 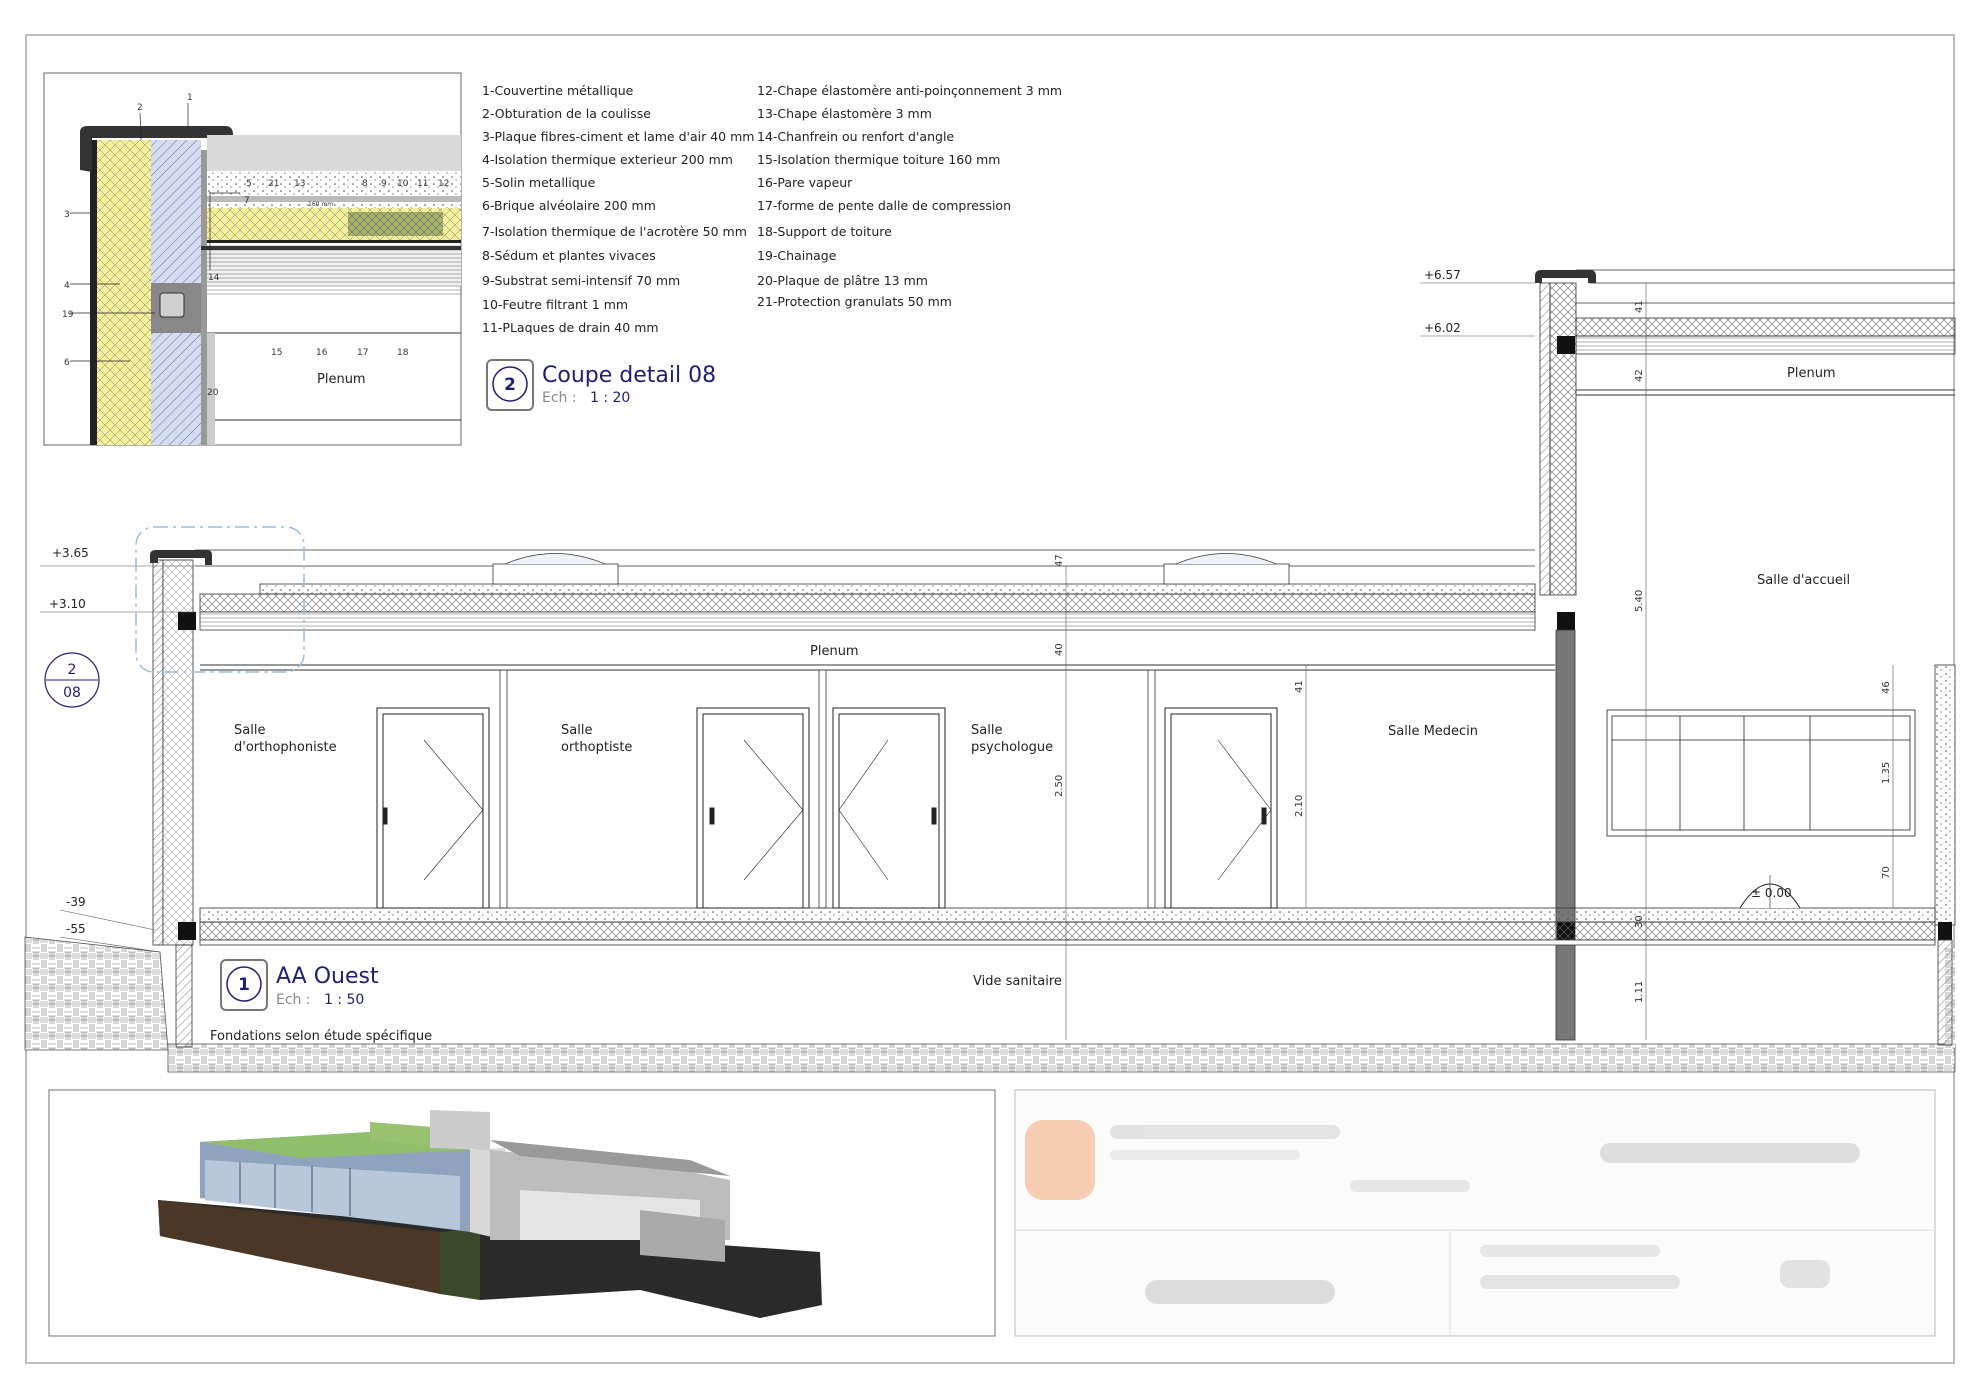 What do you see at coordinates (72, 693) in the screenshot?
I see `detail-ref-sheet: 08` at bounding box center [72, 693].